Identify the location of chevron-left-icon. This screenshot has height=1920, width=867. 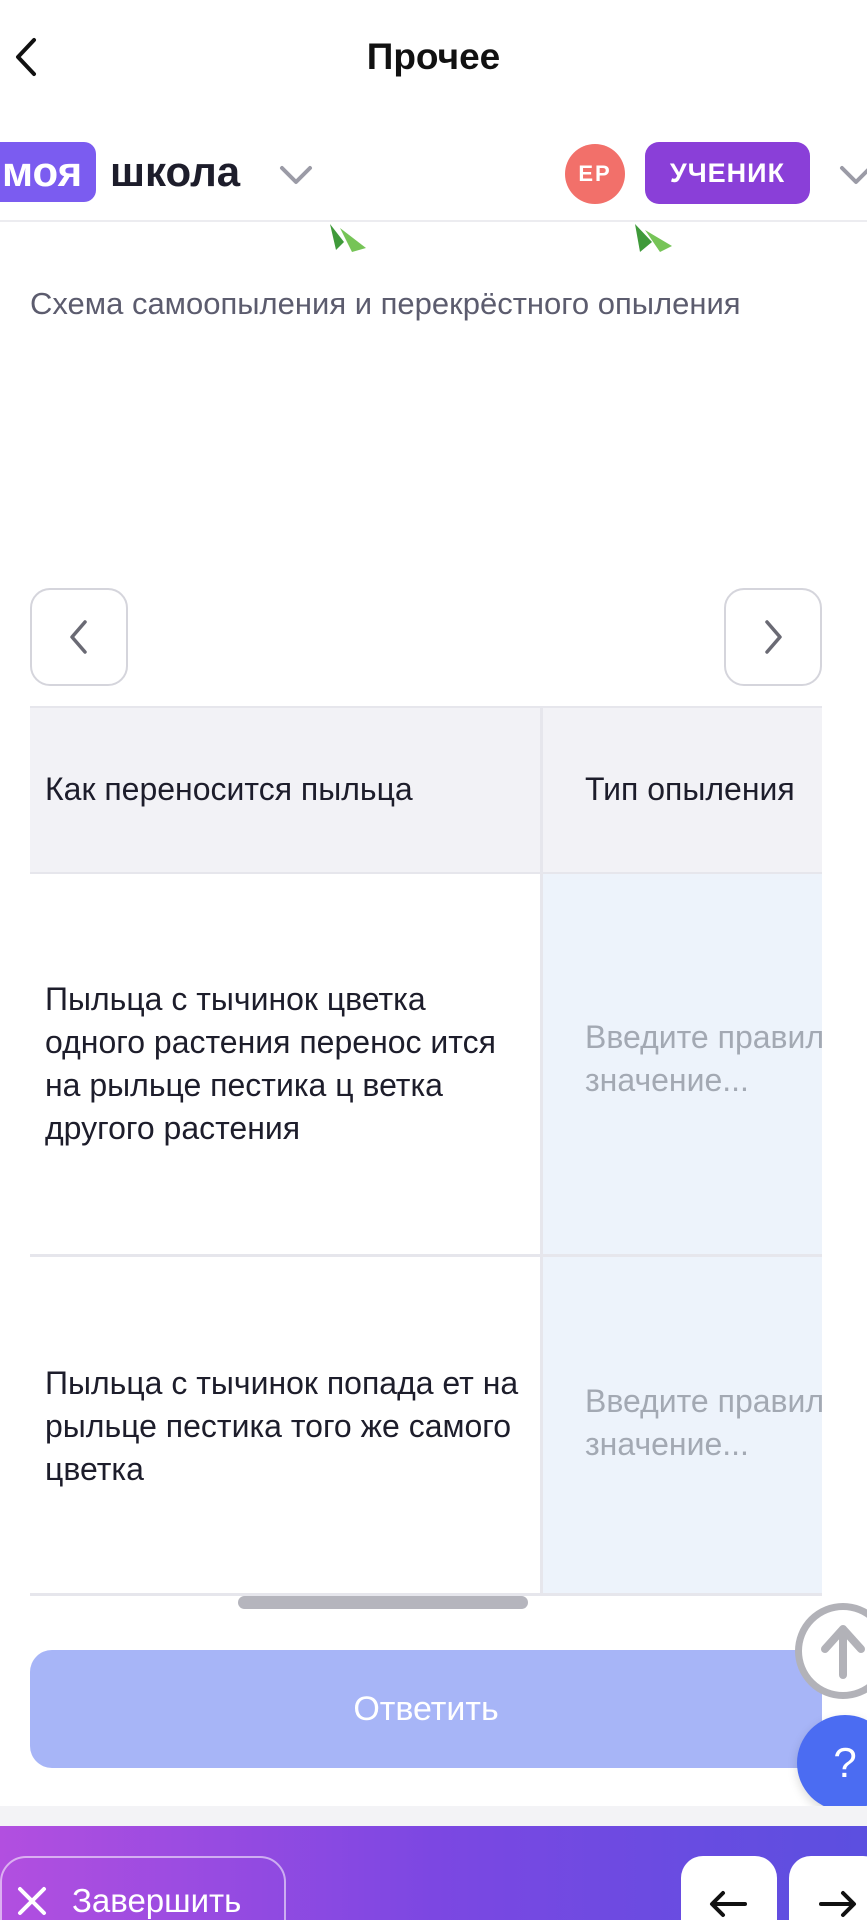
(78, 637).